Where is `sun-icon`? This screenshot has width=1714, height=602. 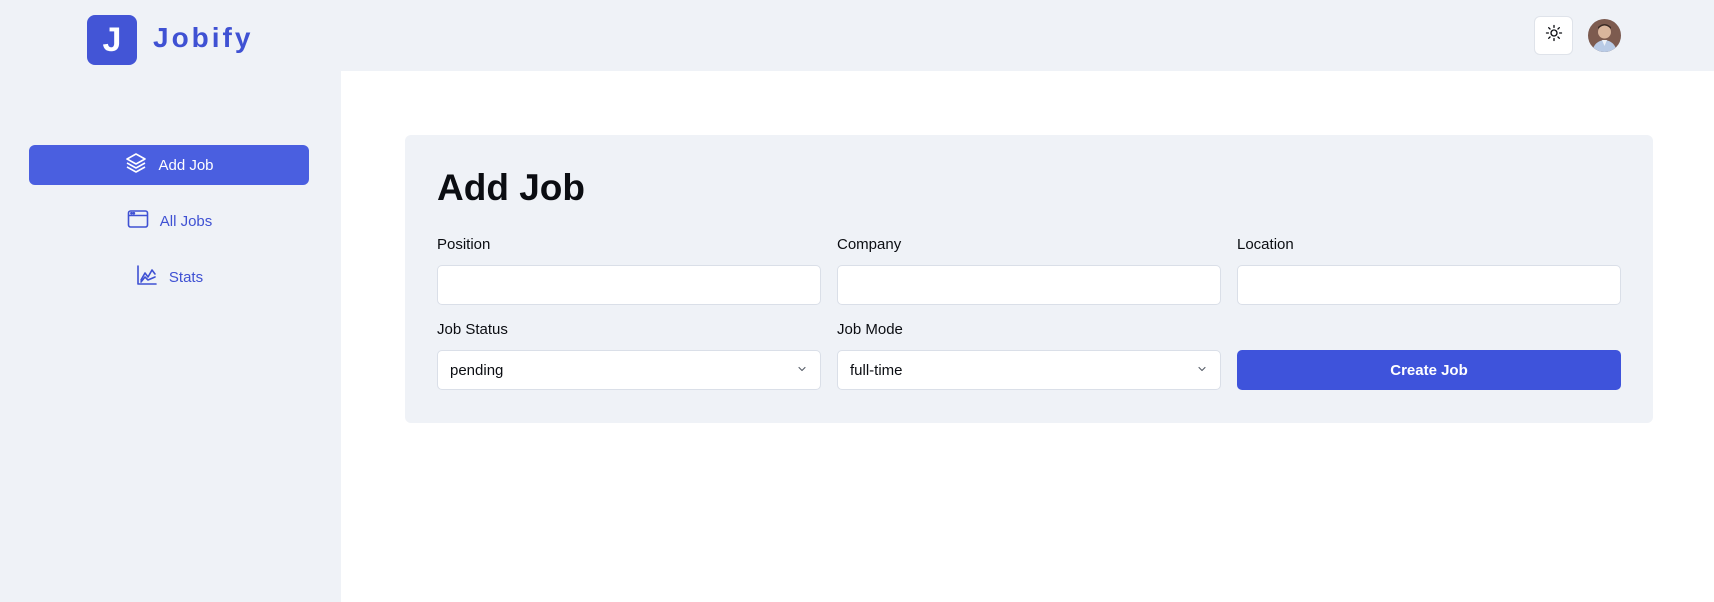
sun-icon is located at coordinates (1554, 35).